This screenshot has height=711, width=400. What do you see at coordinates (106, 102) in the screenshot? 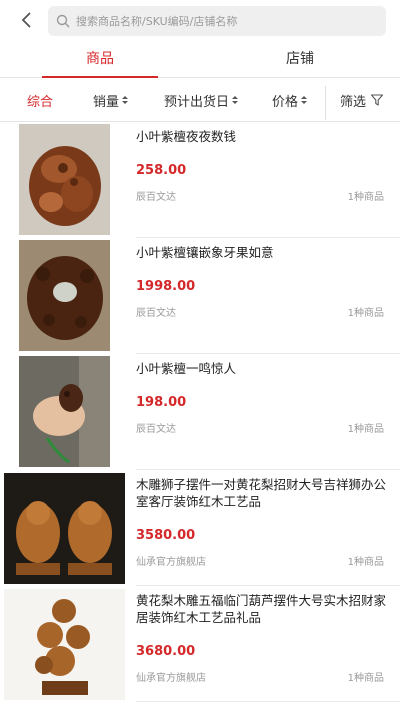
I see `sort-sales-label: 销量` at bounding box center [106, 102].